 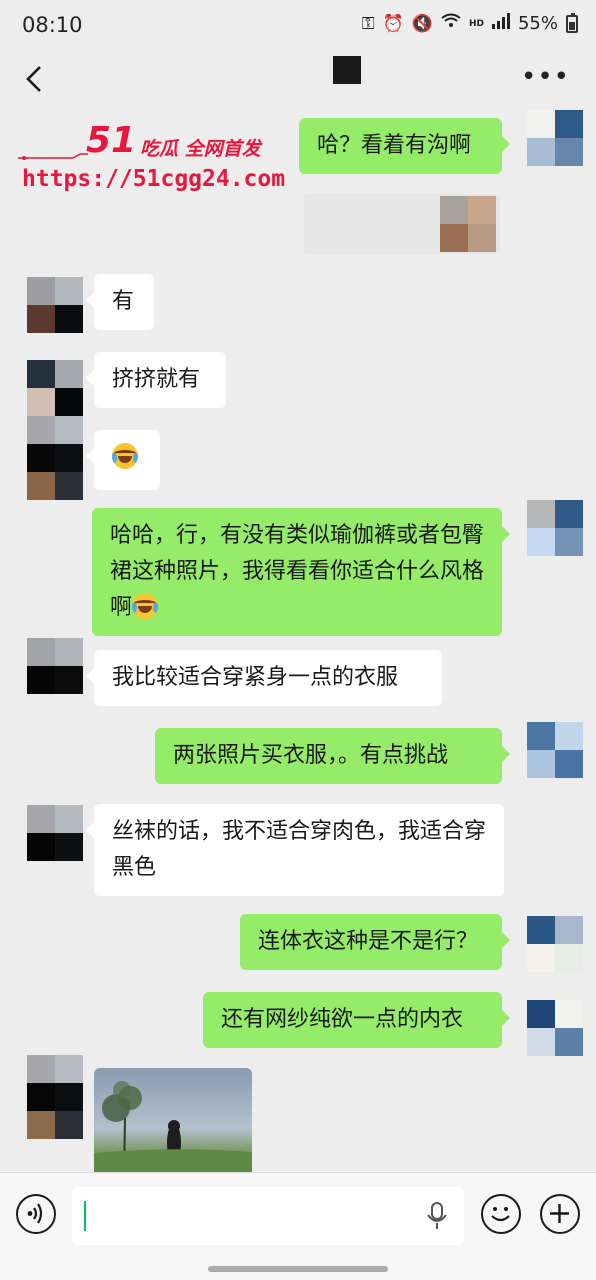 I want to click on status-icons: ⚿ ⏰ 🔇 HD 55%, so click(x=469, y=23).